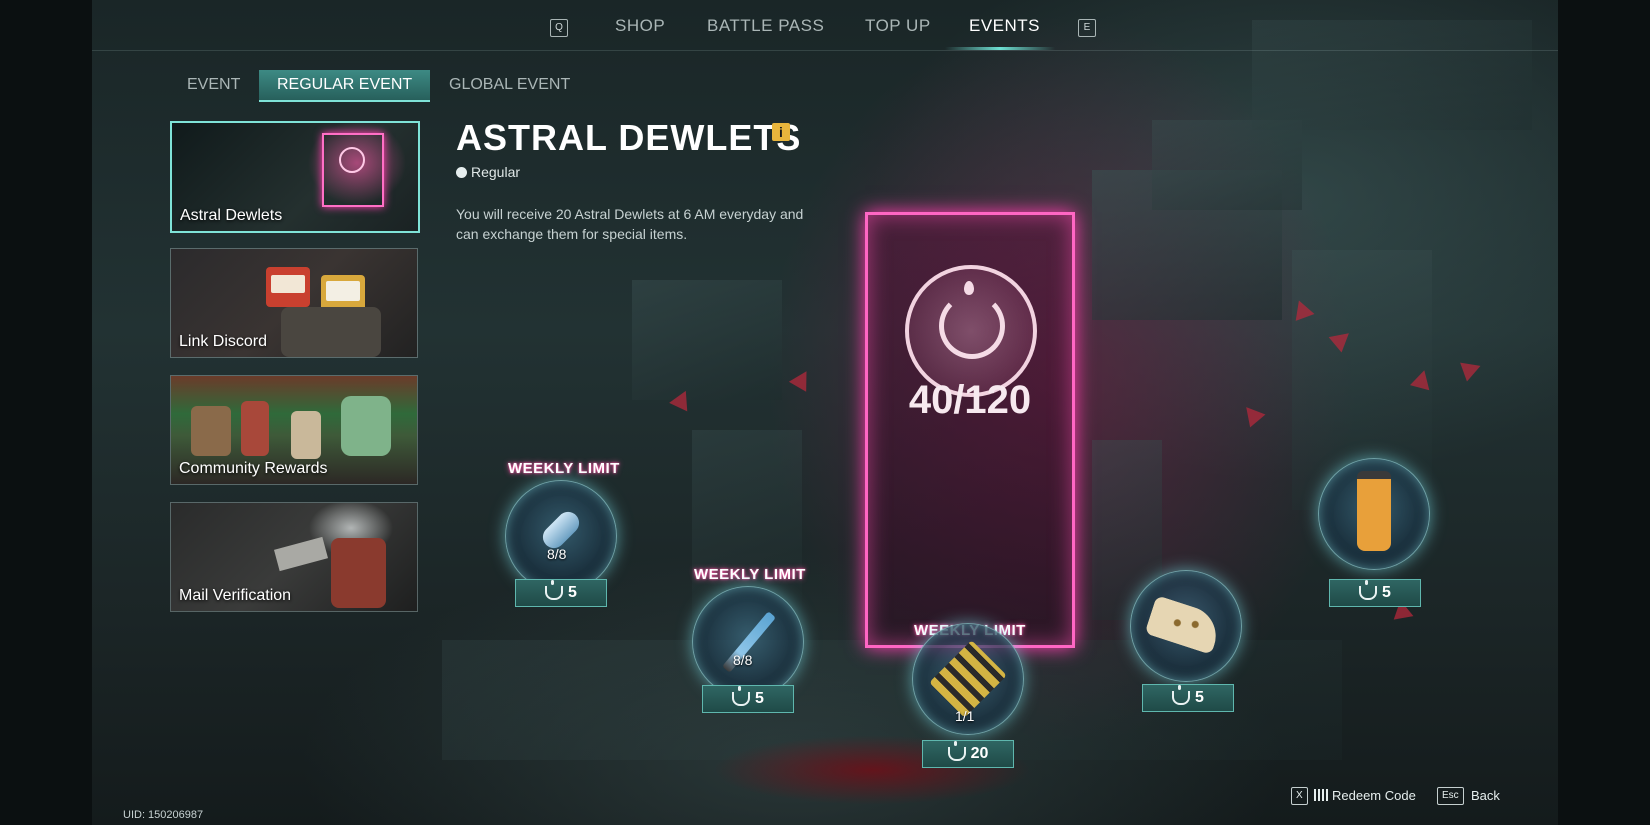  I want to click on price-button: 20, so click(968, 754).